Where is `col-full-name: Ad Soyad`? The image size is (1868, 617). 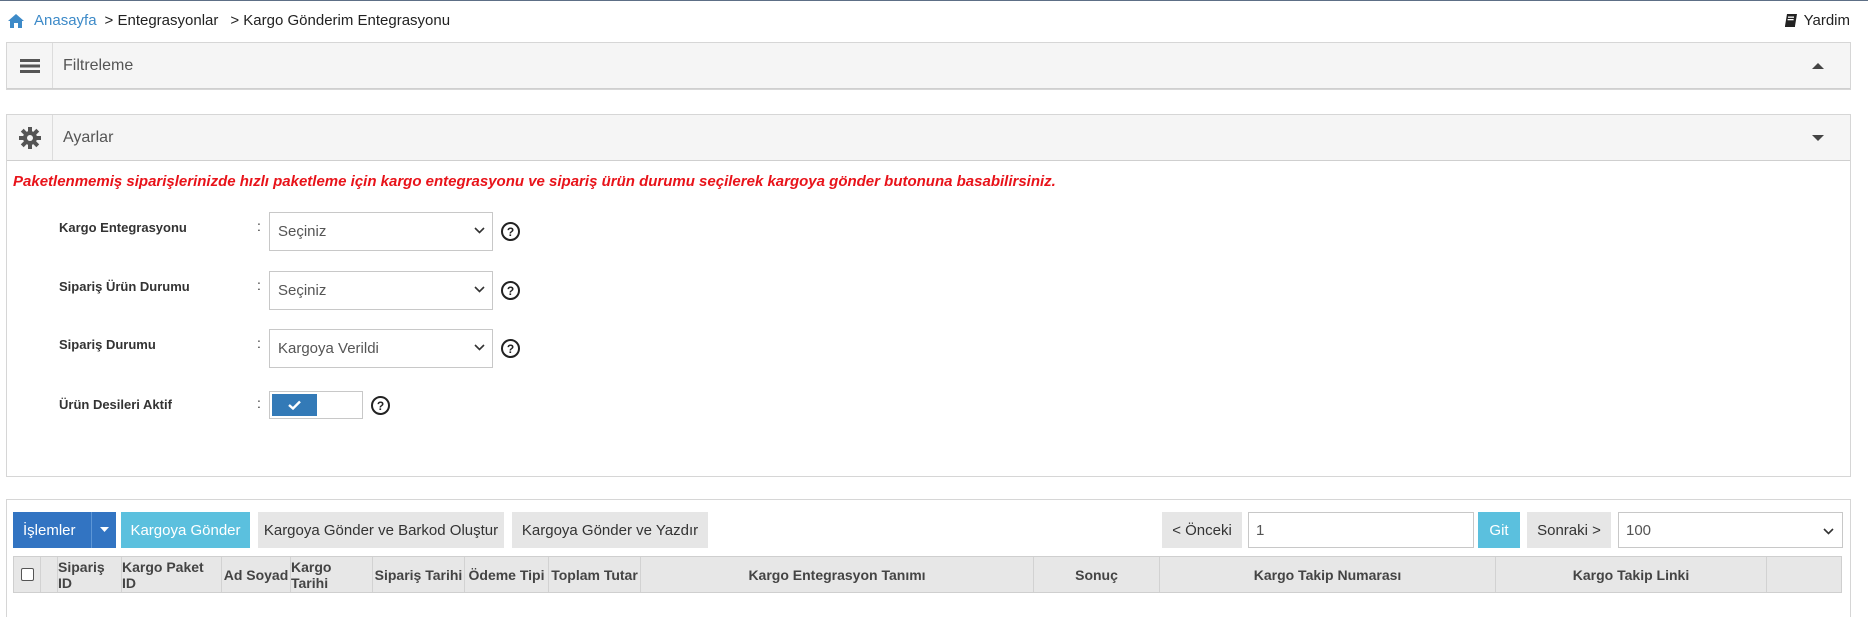
col-full-name: Ad Soyad is located at coordinates (256, 574).